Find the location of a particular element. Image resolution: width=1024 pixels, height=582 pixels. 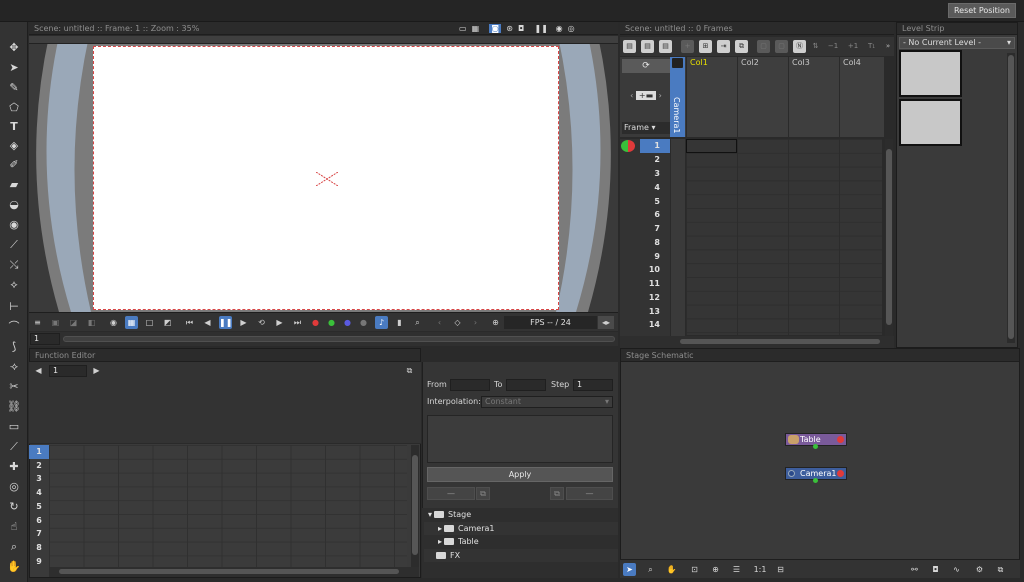

sub-camera-preview-icon: ◎ is located at coordinates (571, 28).